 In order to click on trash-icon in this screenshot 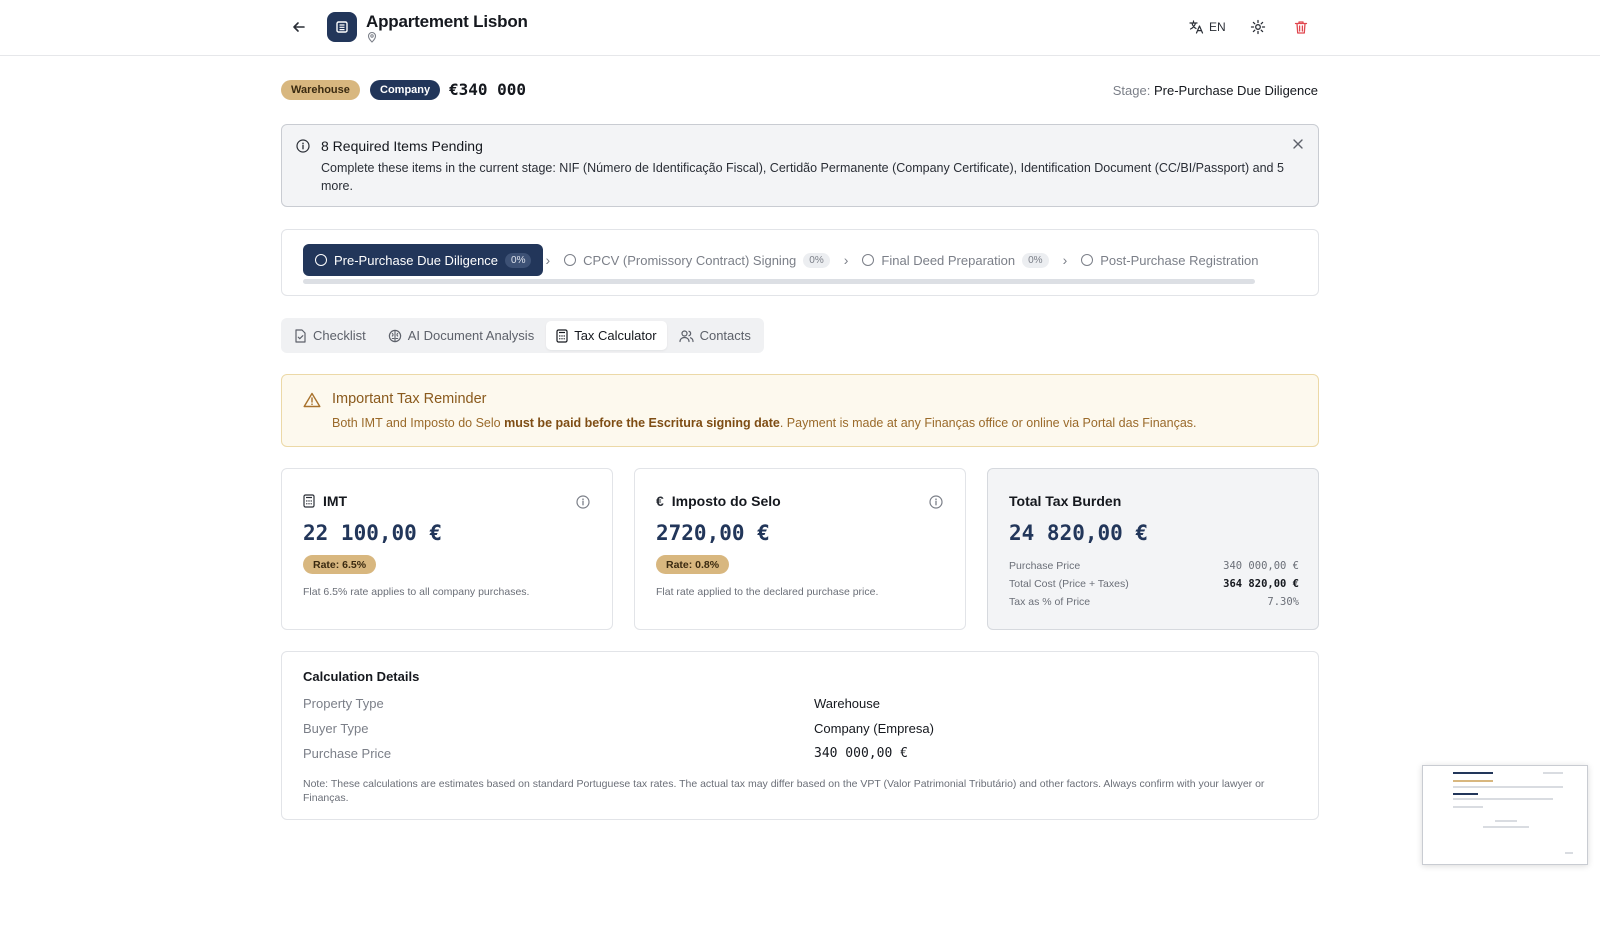, I will do `click(1301, 27)`.